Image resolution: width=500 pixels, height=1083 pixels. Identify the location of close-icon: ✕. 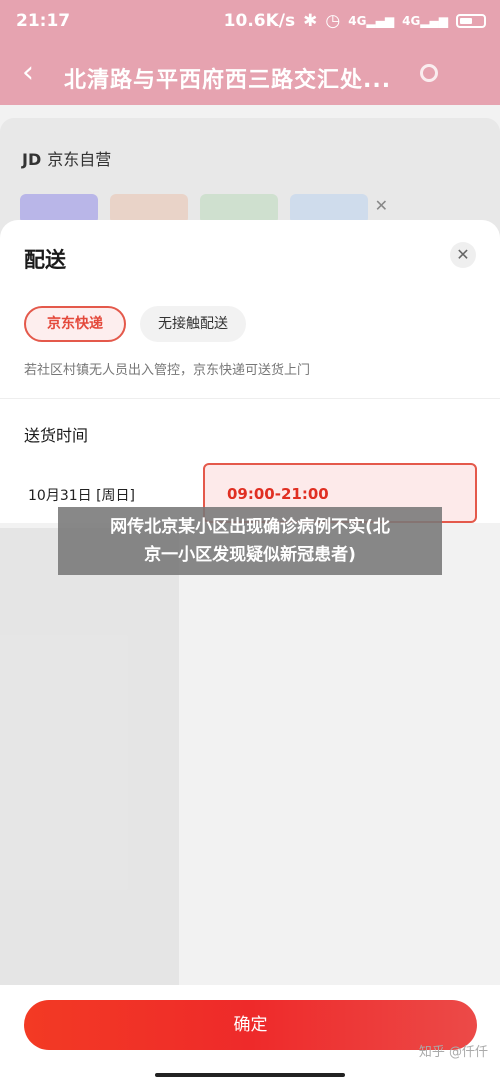
(463, 255).